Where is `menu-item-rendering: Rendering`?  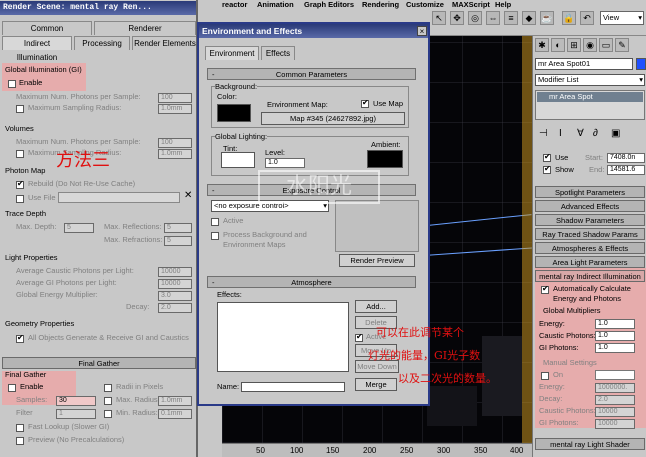
menu-item-rendering: Rendering is located at coordinates (380, 4).